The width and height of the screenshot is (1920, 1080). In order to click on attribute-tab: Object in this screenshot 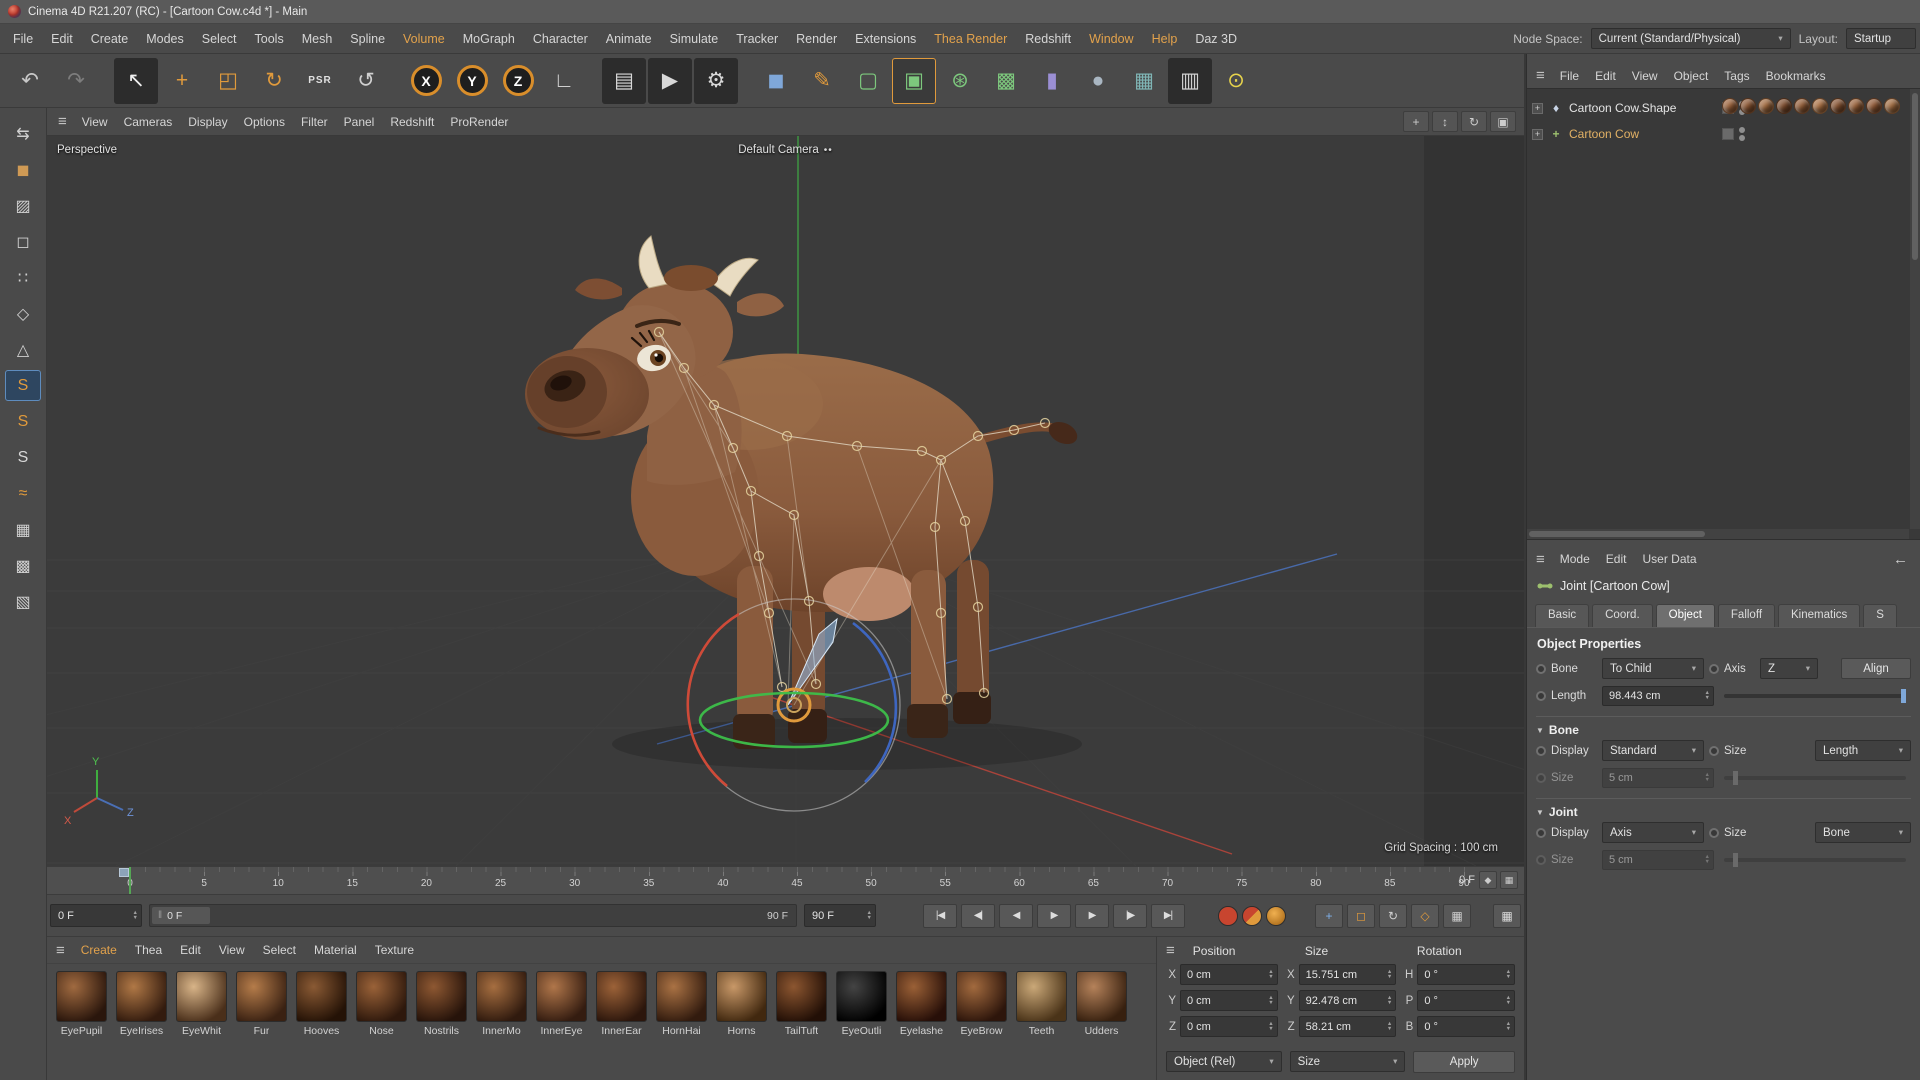, I will do `click(1685, 615)`.